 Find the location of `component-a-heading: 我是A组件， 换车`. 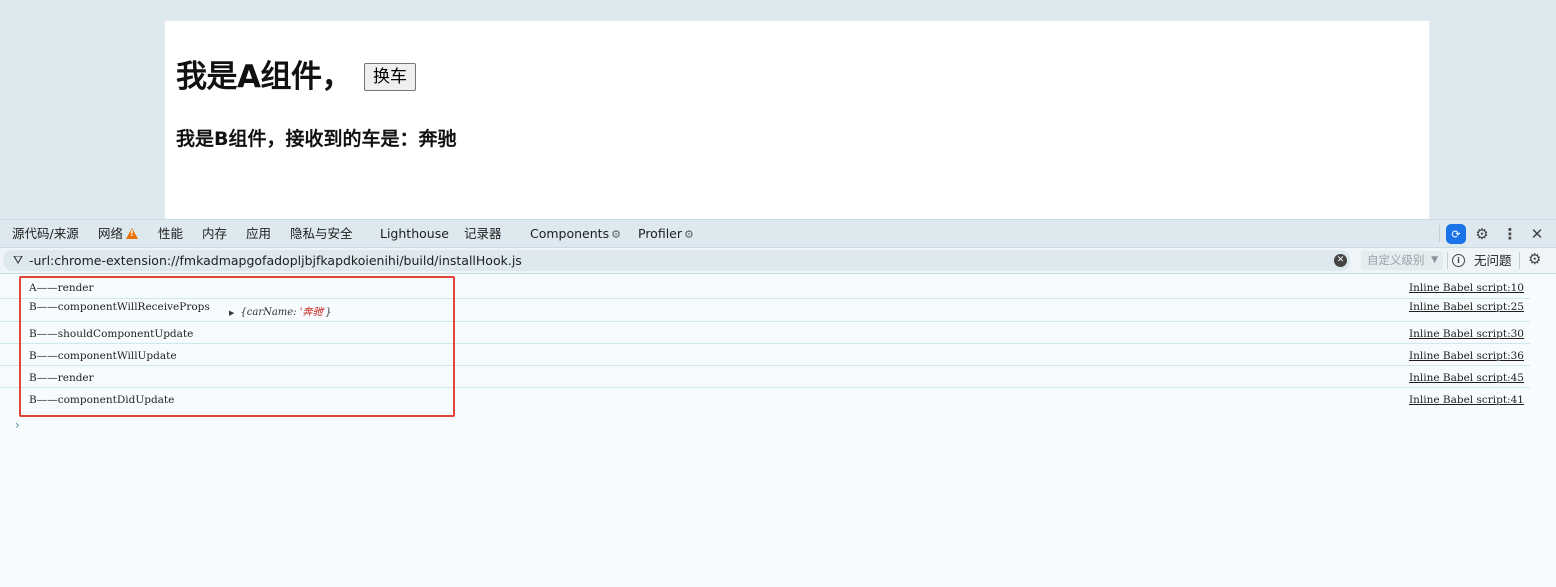

component-a-heading: 我是A组件， 换车 is located at coordinates (296, 73).